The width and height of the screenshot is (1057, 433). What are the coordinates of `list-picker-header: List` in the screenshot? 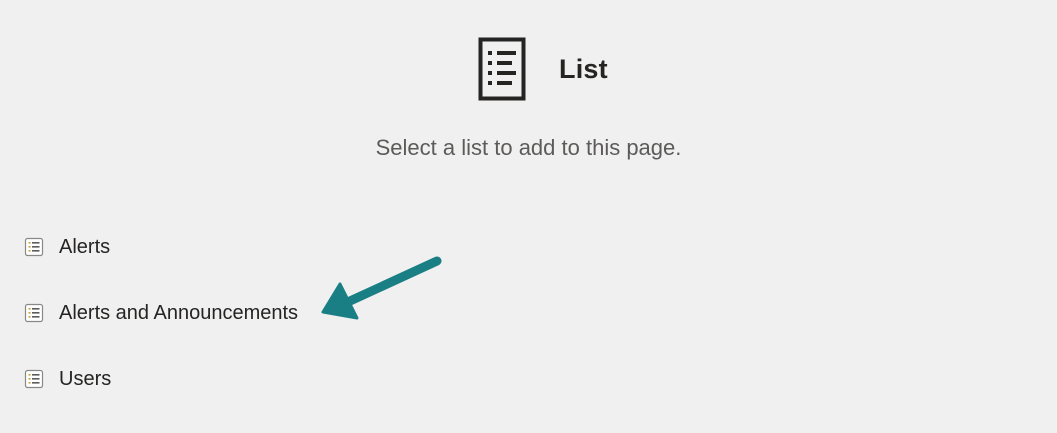 It's located at (543, 69).